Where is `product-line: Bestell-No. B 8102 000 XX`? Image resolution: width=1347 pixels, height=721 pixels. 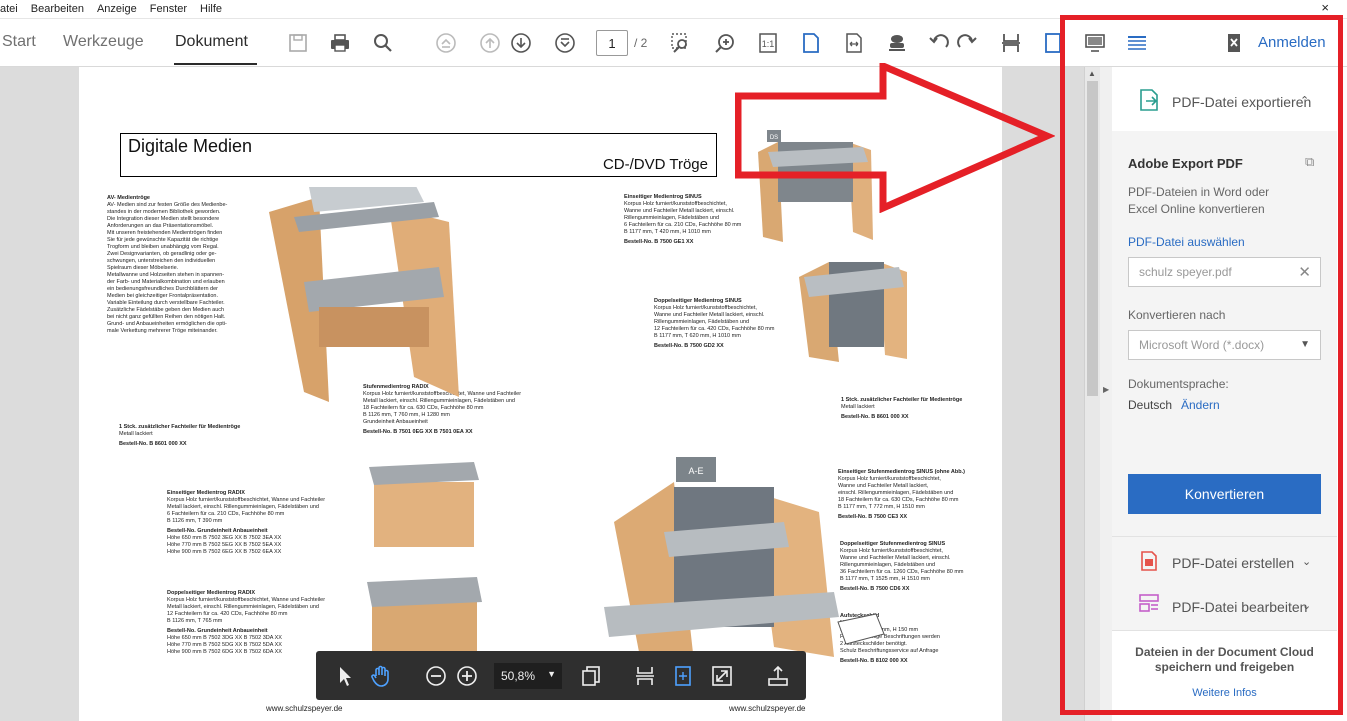 product-line: Bestell-No. B 8102 000 XX is located at coordinates (874, 661).